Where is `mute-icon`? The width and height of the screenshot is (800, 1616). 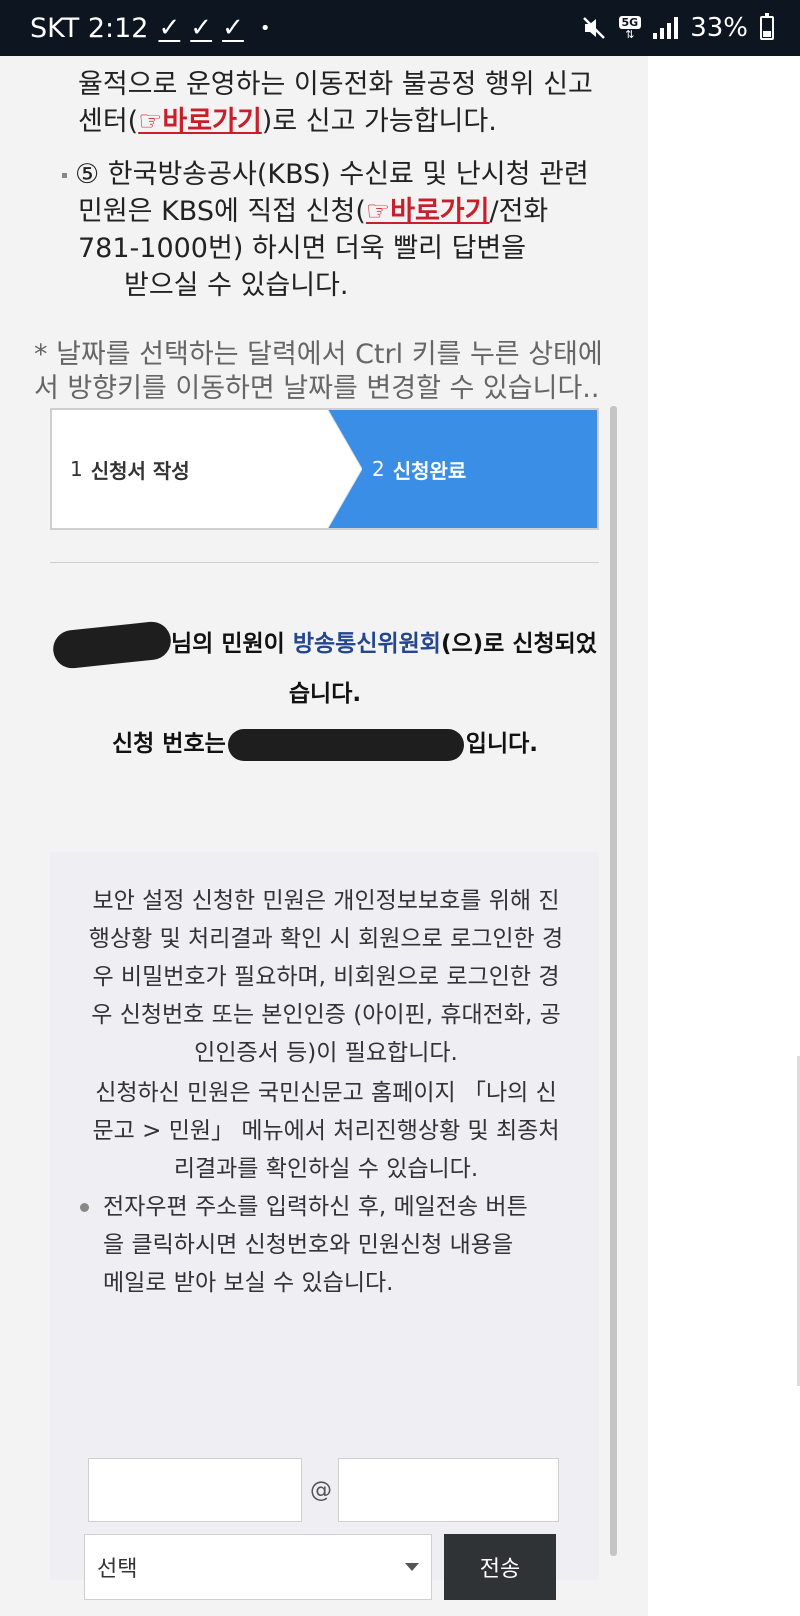 mute-icon is located at coordinates (594, 28).